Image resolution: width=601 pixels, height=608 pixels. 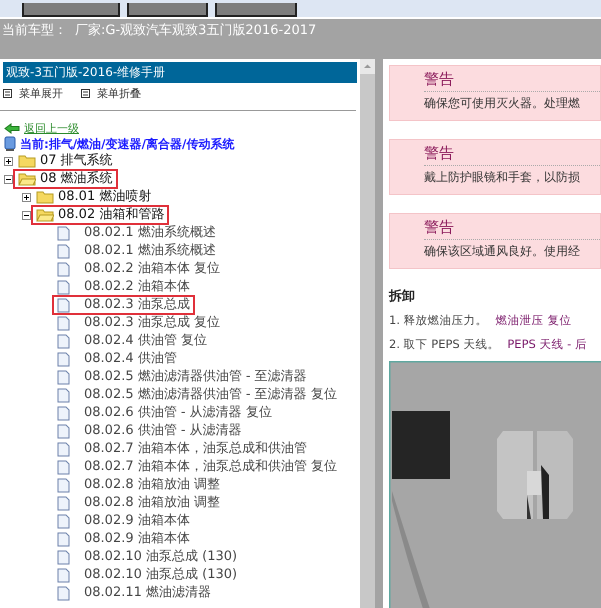 What do you see at coordinates (197, 467) in the screenshot?
I see `tree-page: 08.02.7 油箱本体，油泵总成和供油管 复位` at bounding box center [197, 467].